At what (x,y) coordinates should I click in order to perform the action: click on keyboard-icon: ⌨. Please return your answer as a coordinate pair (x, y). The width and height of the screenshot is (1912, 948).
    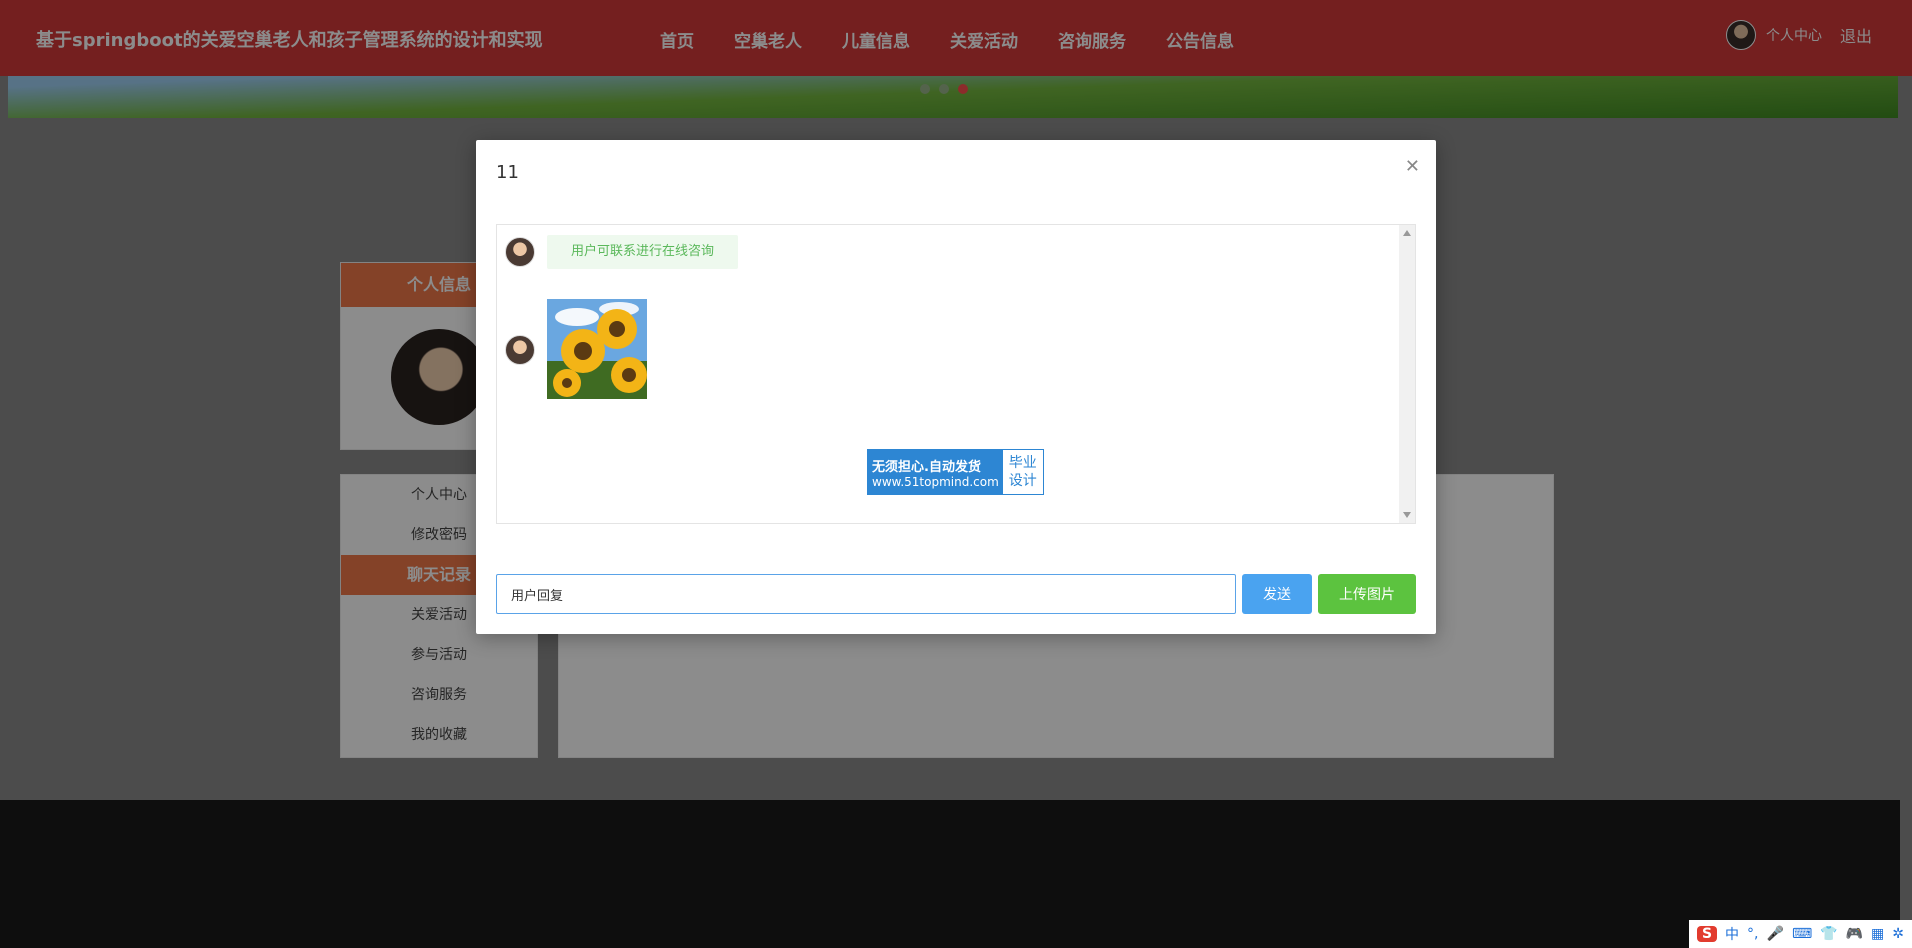
    Looking at the image, I should click on (1802, 934).